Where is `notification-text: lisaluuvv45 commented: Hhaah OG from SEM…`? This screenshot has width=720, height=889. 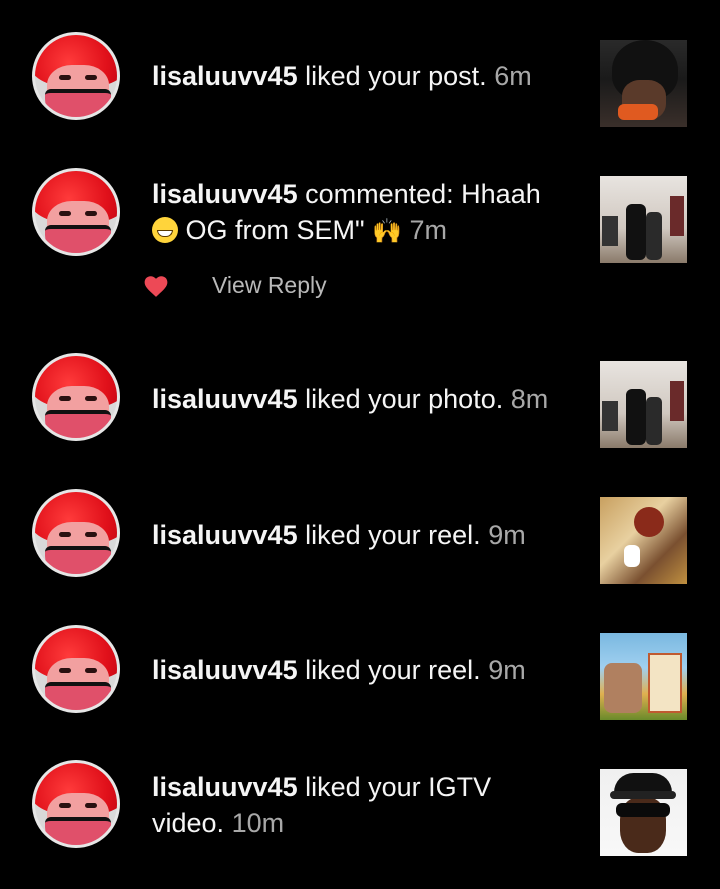
notification-text: lisaluuvv45 commented: Hhaah OG from SEM… is located at coordinates (362, 213).